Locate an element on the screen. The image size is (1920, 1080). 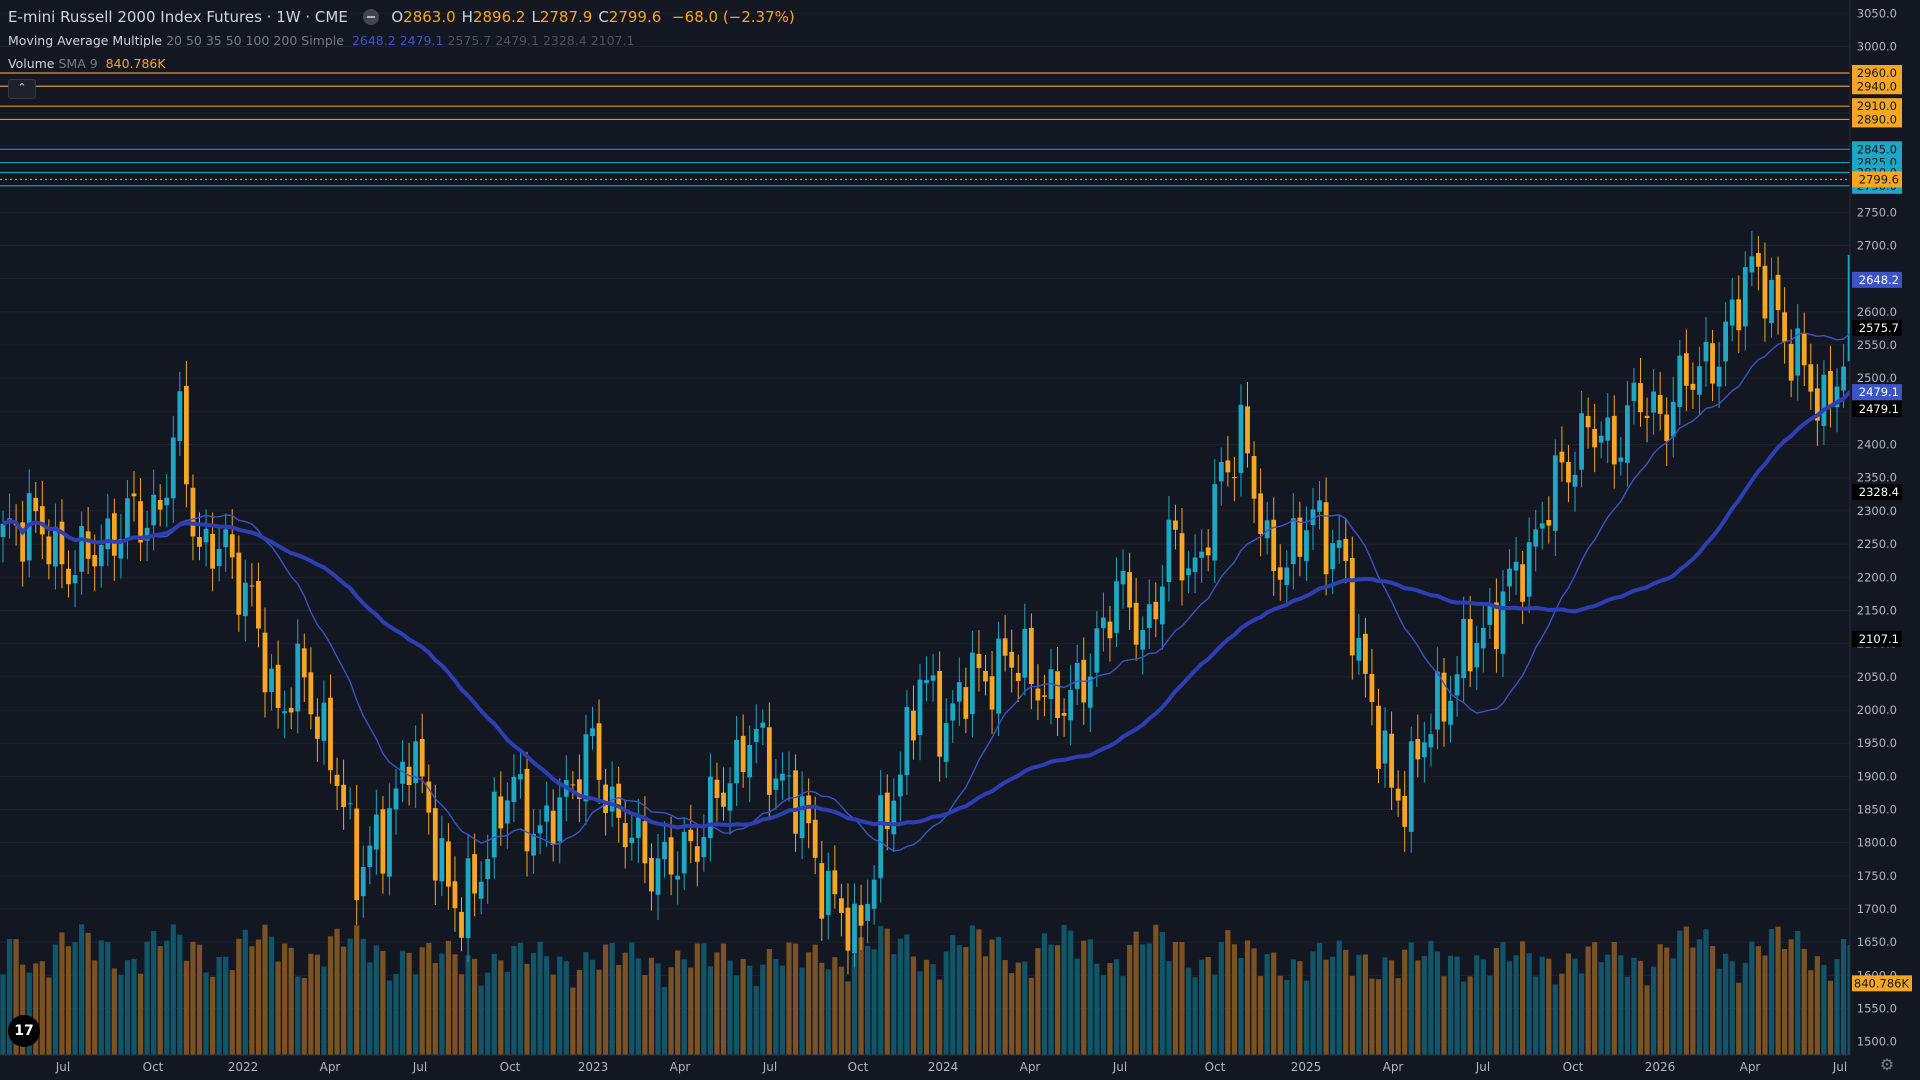
level-tag-label: 2940.0 is located at coordinates (1877, 86).